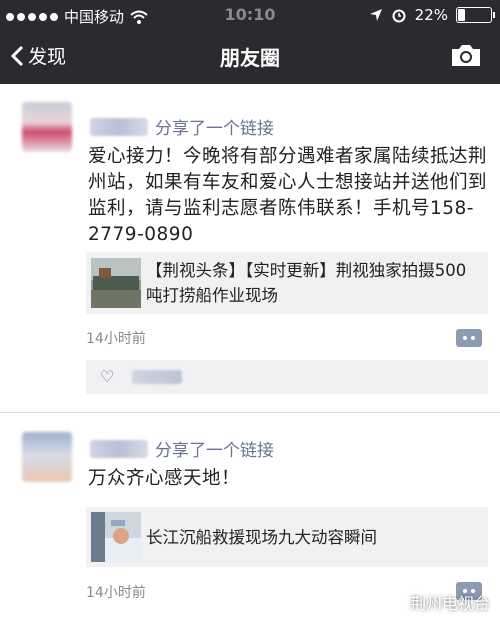 The height and width of the screenshot is (622, 500). Describe the element at coordinates (306, 283) in the screenshot. I see `link-title: 【荆视头条】【实时更新】荆视独家拍摄500吨打捞船作业现场` at that location.